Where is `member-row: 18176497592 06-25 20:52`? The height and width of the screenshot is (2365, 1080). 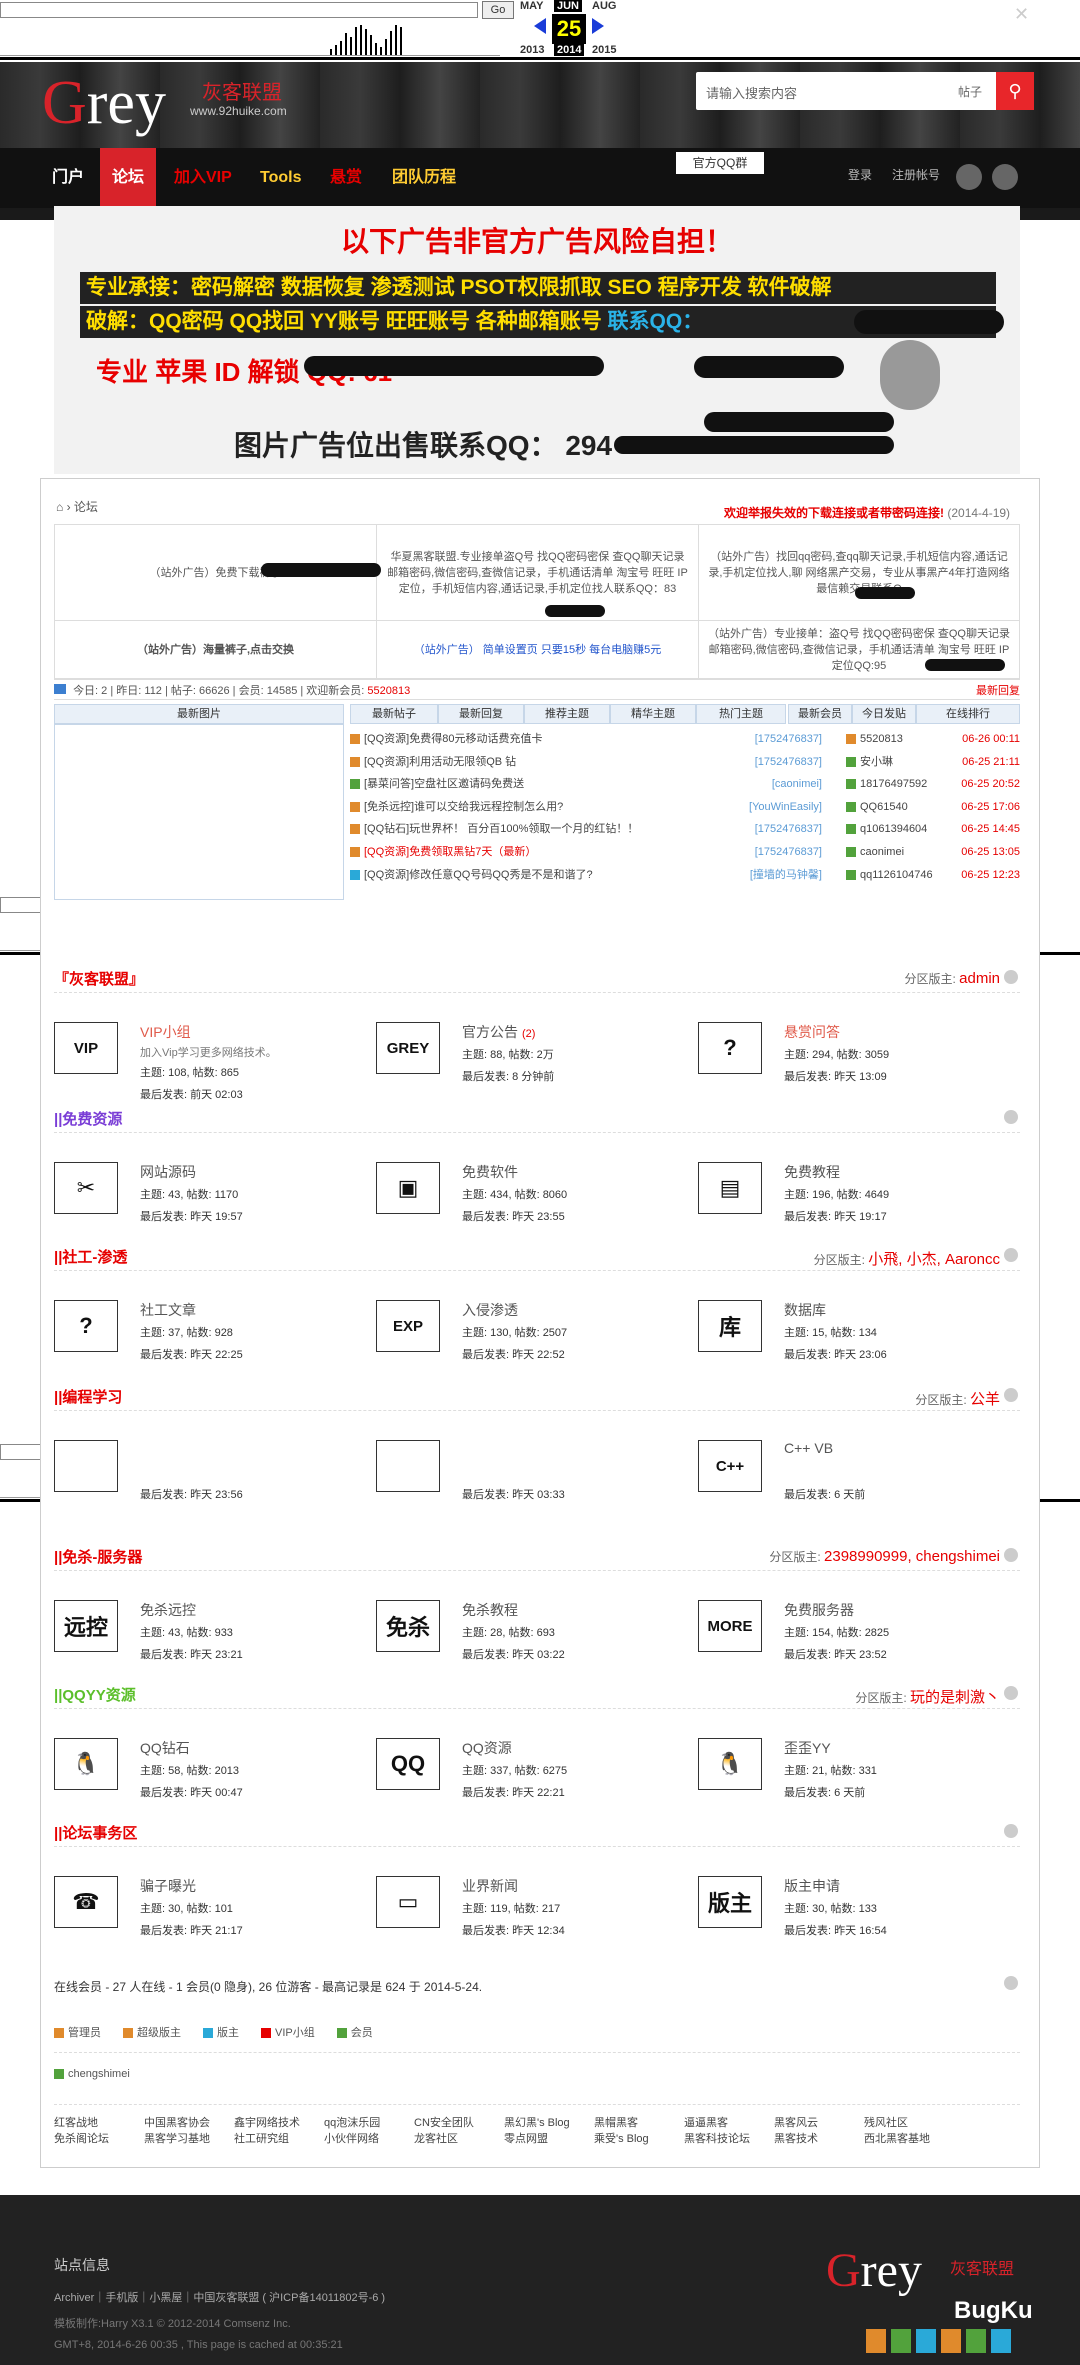
member-row: 18176497592 06-25 20:52 is located at coordinates (933, 784).